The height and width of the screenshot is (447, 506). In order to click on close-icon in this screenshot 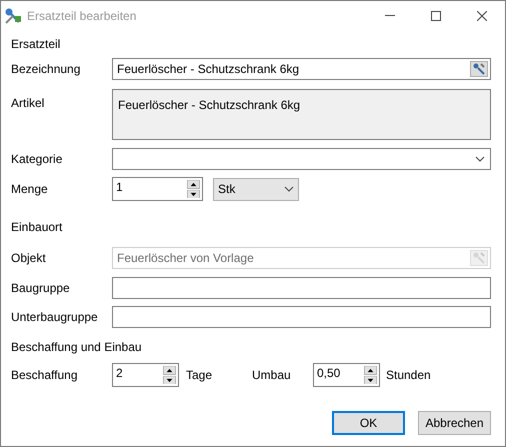, I will do `click(482, 15)`.